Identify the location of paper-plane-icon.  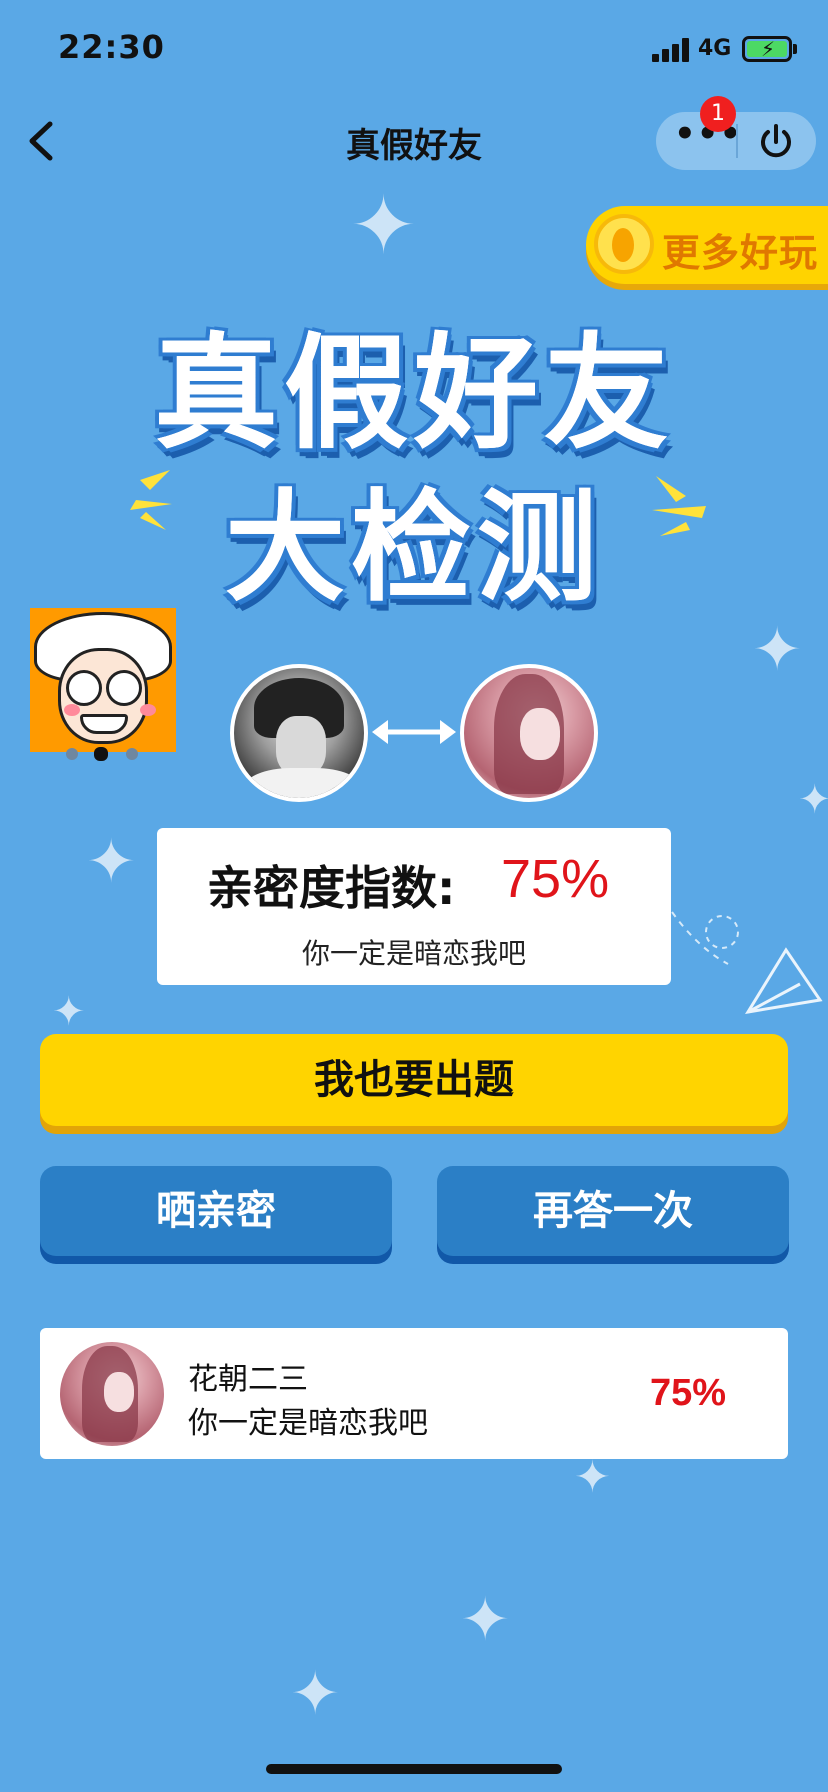
(747, 963).